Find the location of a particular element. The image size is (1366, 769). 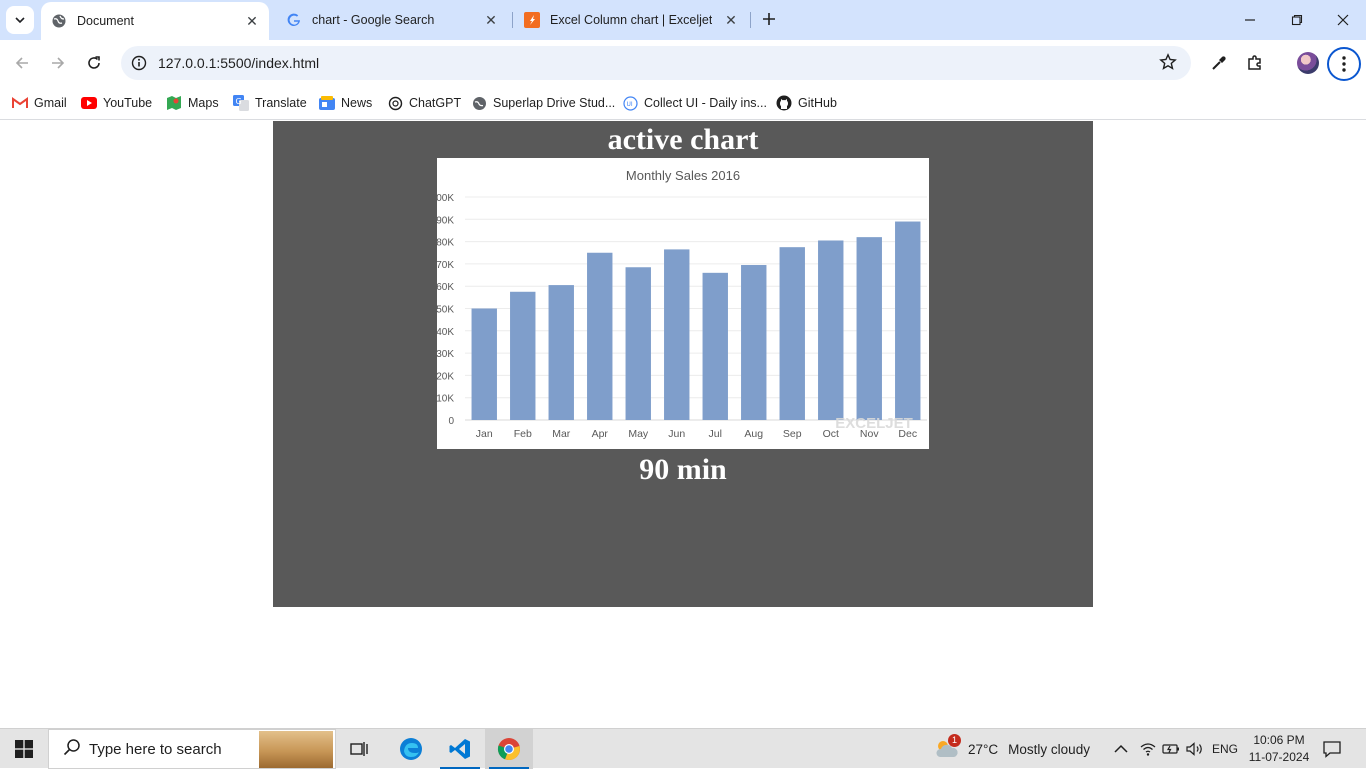

taskbar-edge is located at coordinates (411, 749).